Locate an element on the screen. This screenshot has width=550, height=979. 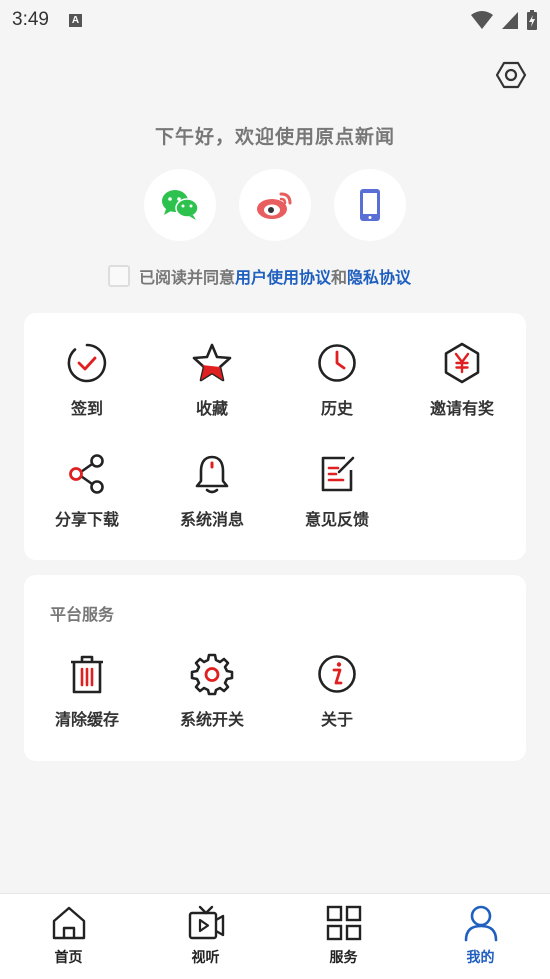
login-options is located at coordinates (275, 205).